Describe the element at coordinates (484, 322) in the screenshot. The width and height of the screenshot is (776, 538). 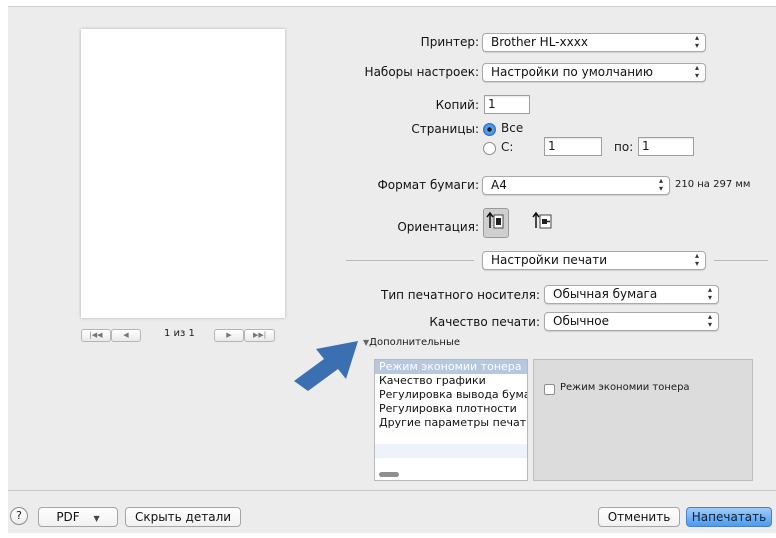
I see `print-quality-label: Качество печати:` at that location.